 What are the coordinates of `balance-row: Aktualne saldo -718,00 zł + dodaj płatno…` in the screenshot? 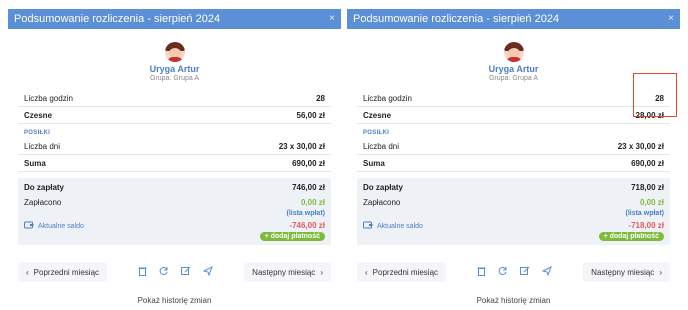 It's located at (513, 231).